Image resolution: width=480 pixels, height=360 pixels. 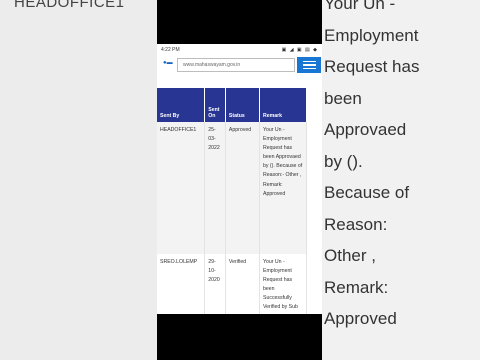 What do you see at coordinates (343, 161) in the screenshot?
I see `background-text-line: by ().` at bounding box center [343, 161].